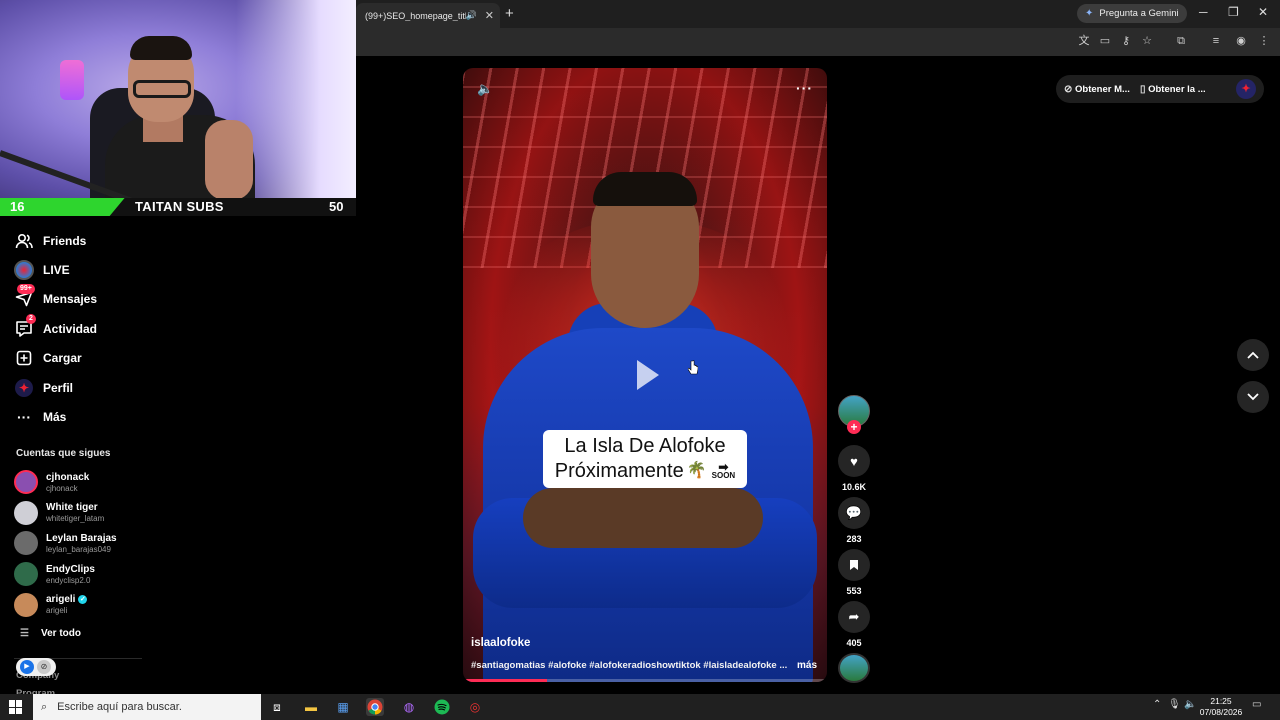 This screenshot has width=1280, height=720. Describe the element at coordinates (1241, 41) in the screenshot. I see `profile-avatar-icon: ◉` at that location.